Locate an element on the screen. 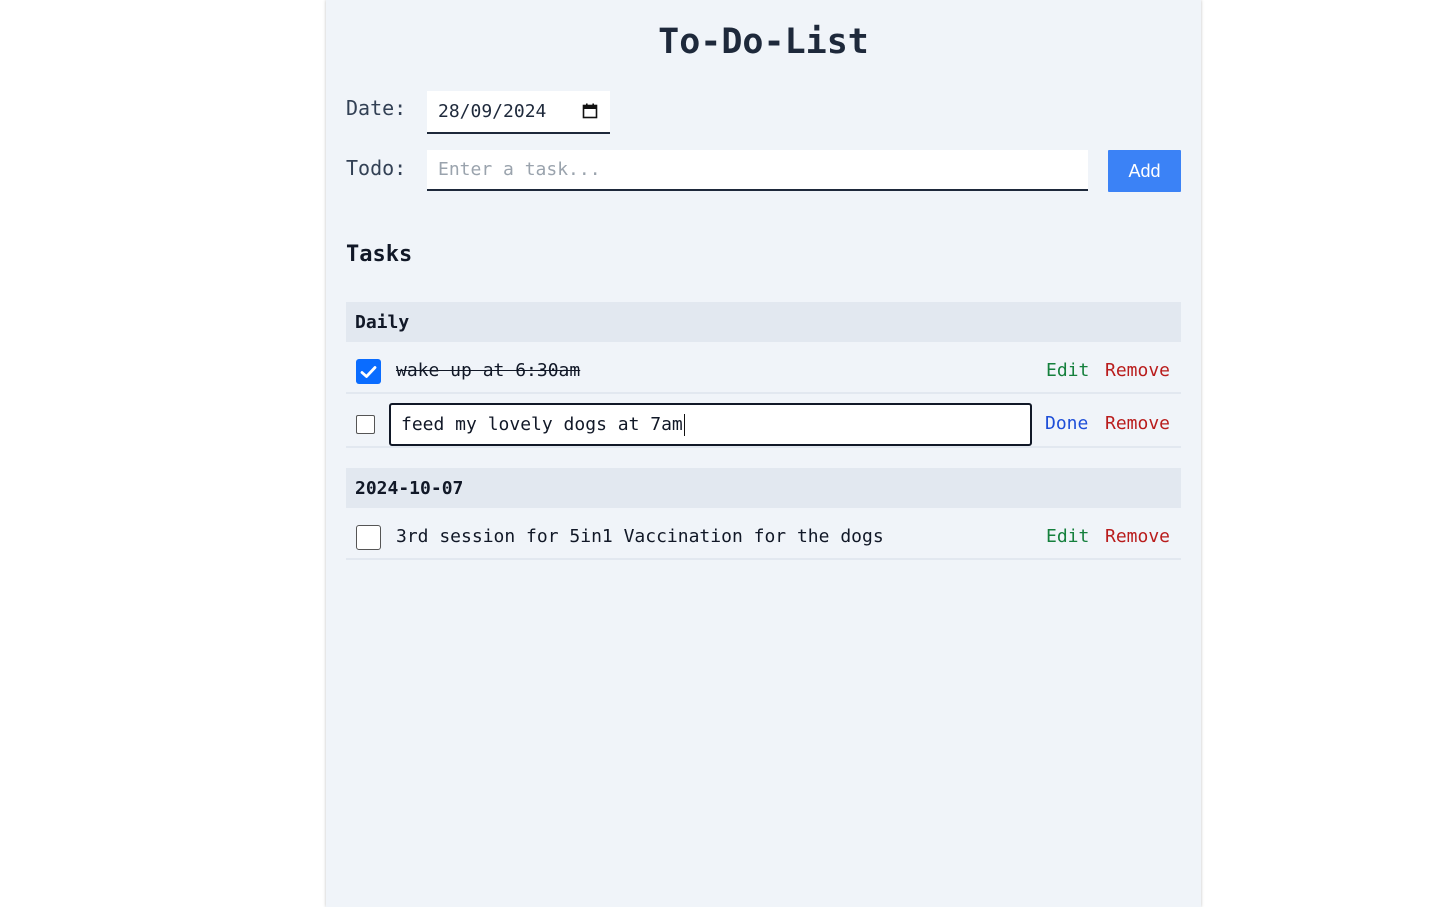 This screenshot has height=907, width=1442. group-header-date: 2024-10-07 is located at coordinates (763, 488).